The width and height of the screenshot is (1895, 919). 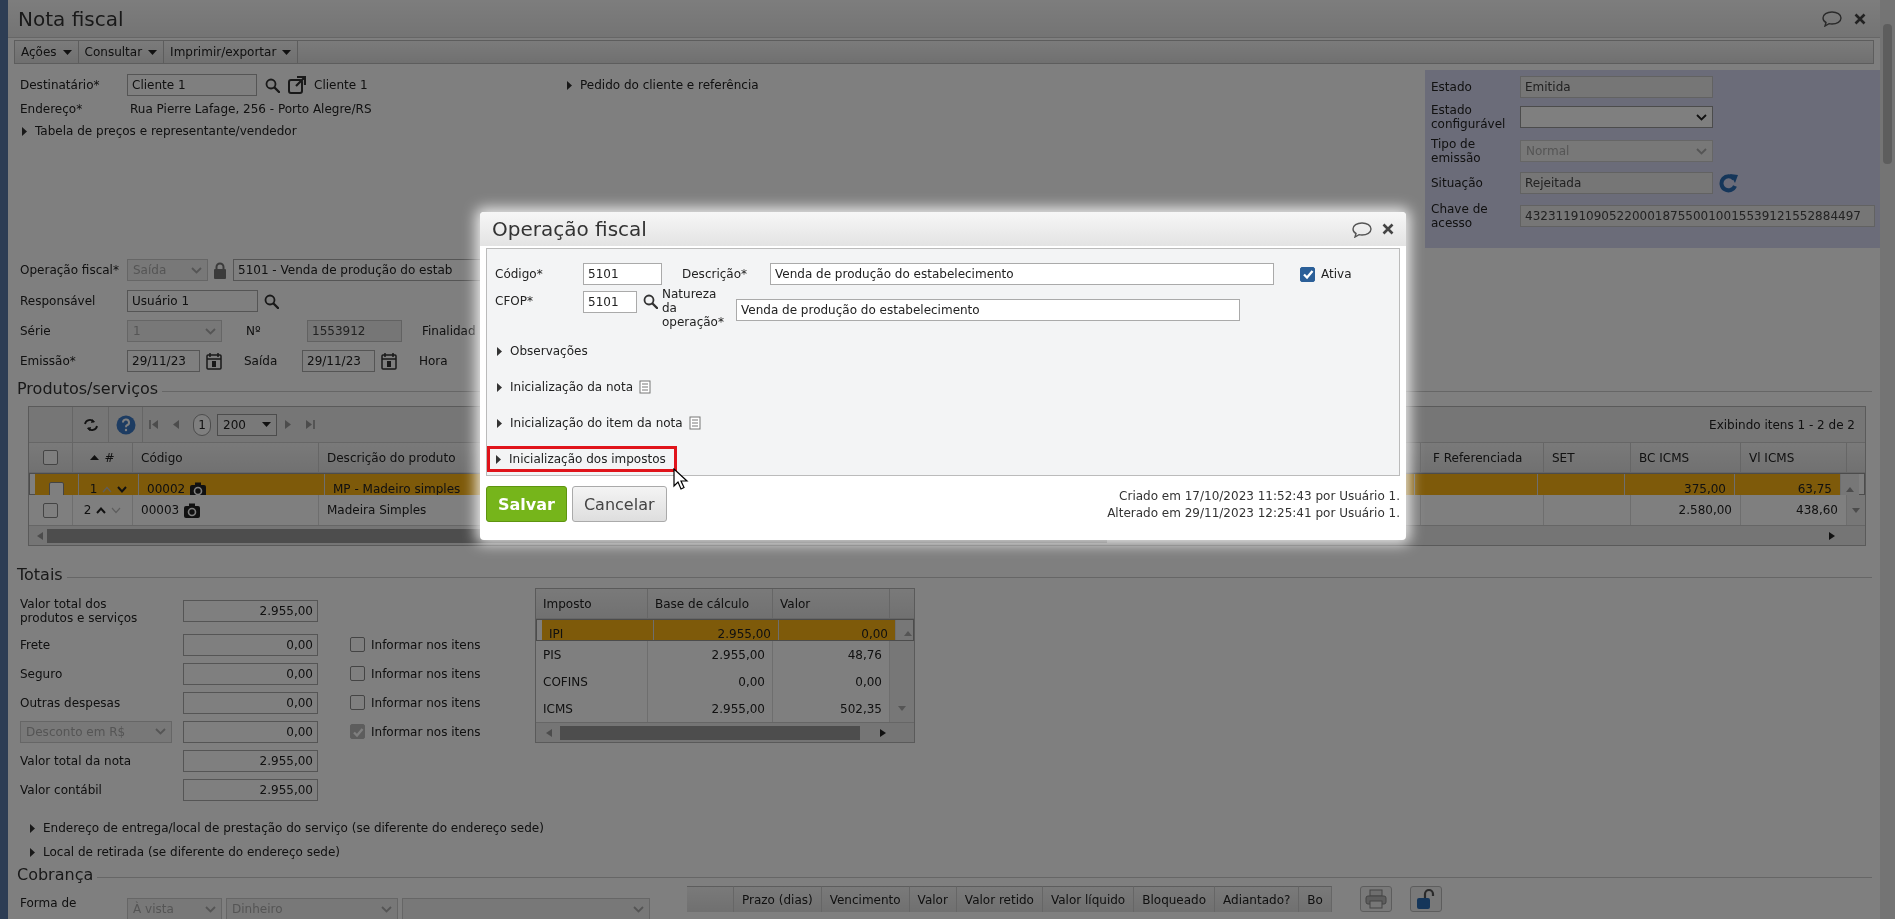 I want to click on field-label: Forma de, so click(x=49, y=903).